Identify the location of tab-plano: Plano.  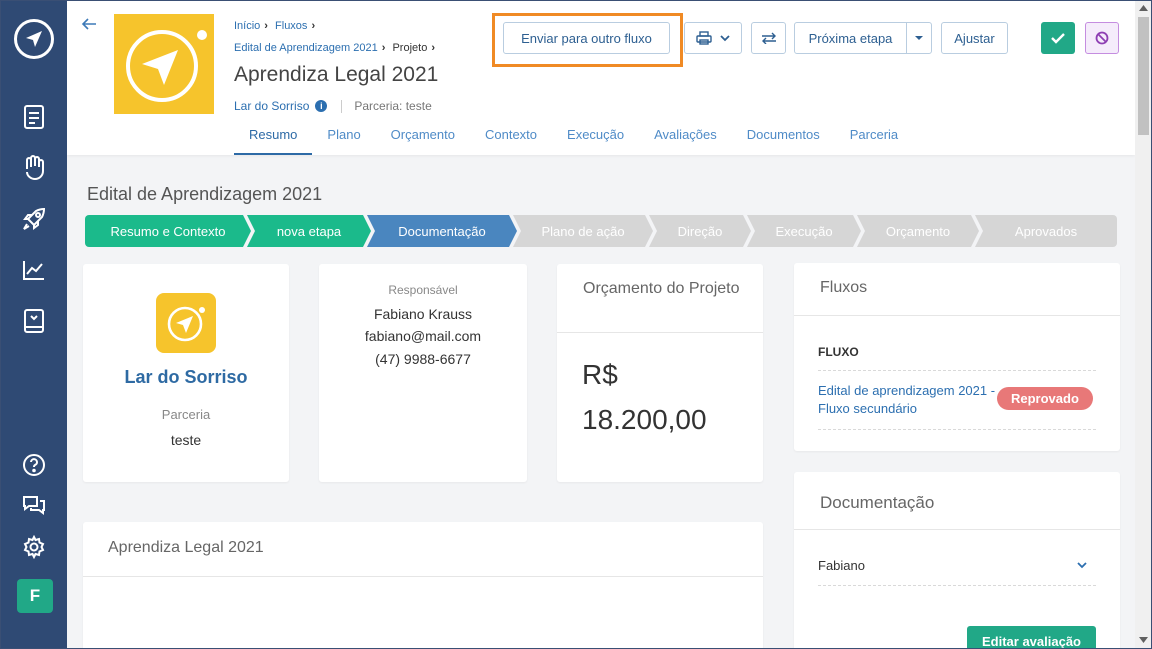
(343, 137).